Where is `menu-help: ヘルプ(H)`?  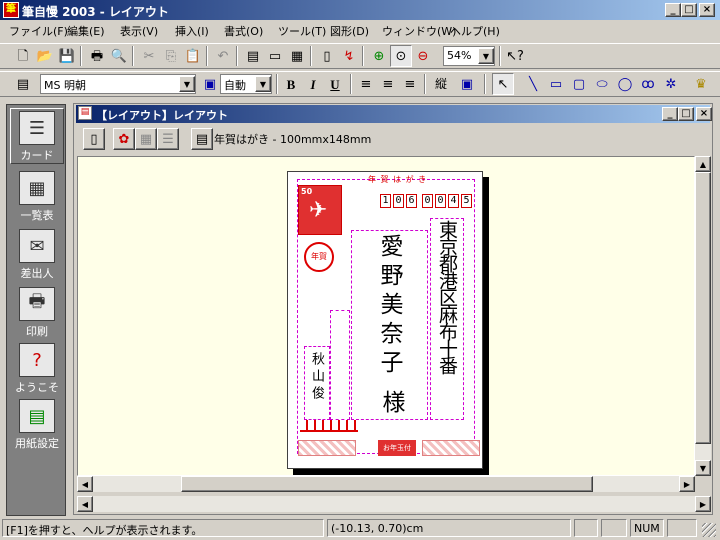
menu-help: ヘルプ(H) is located at coordinates (475, 31).